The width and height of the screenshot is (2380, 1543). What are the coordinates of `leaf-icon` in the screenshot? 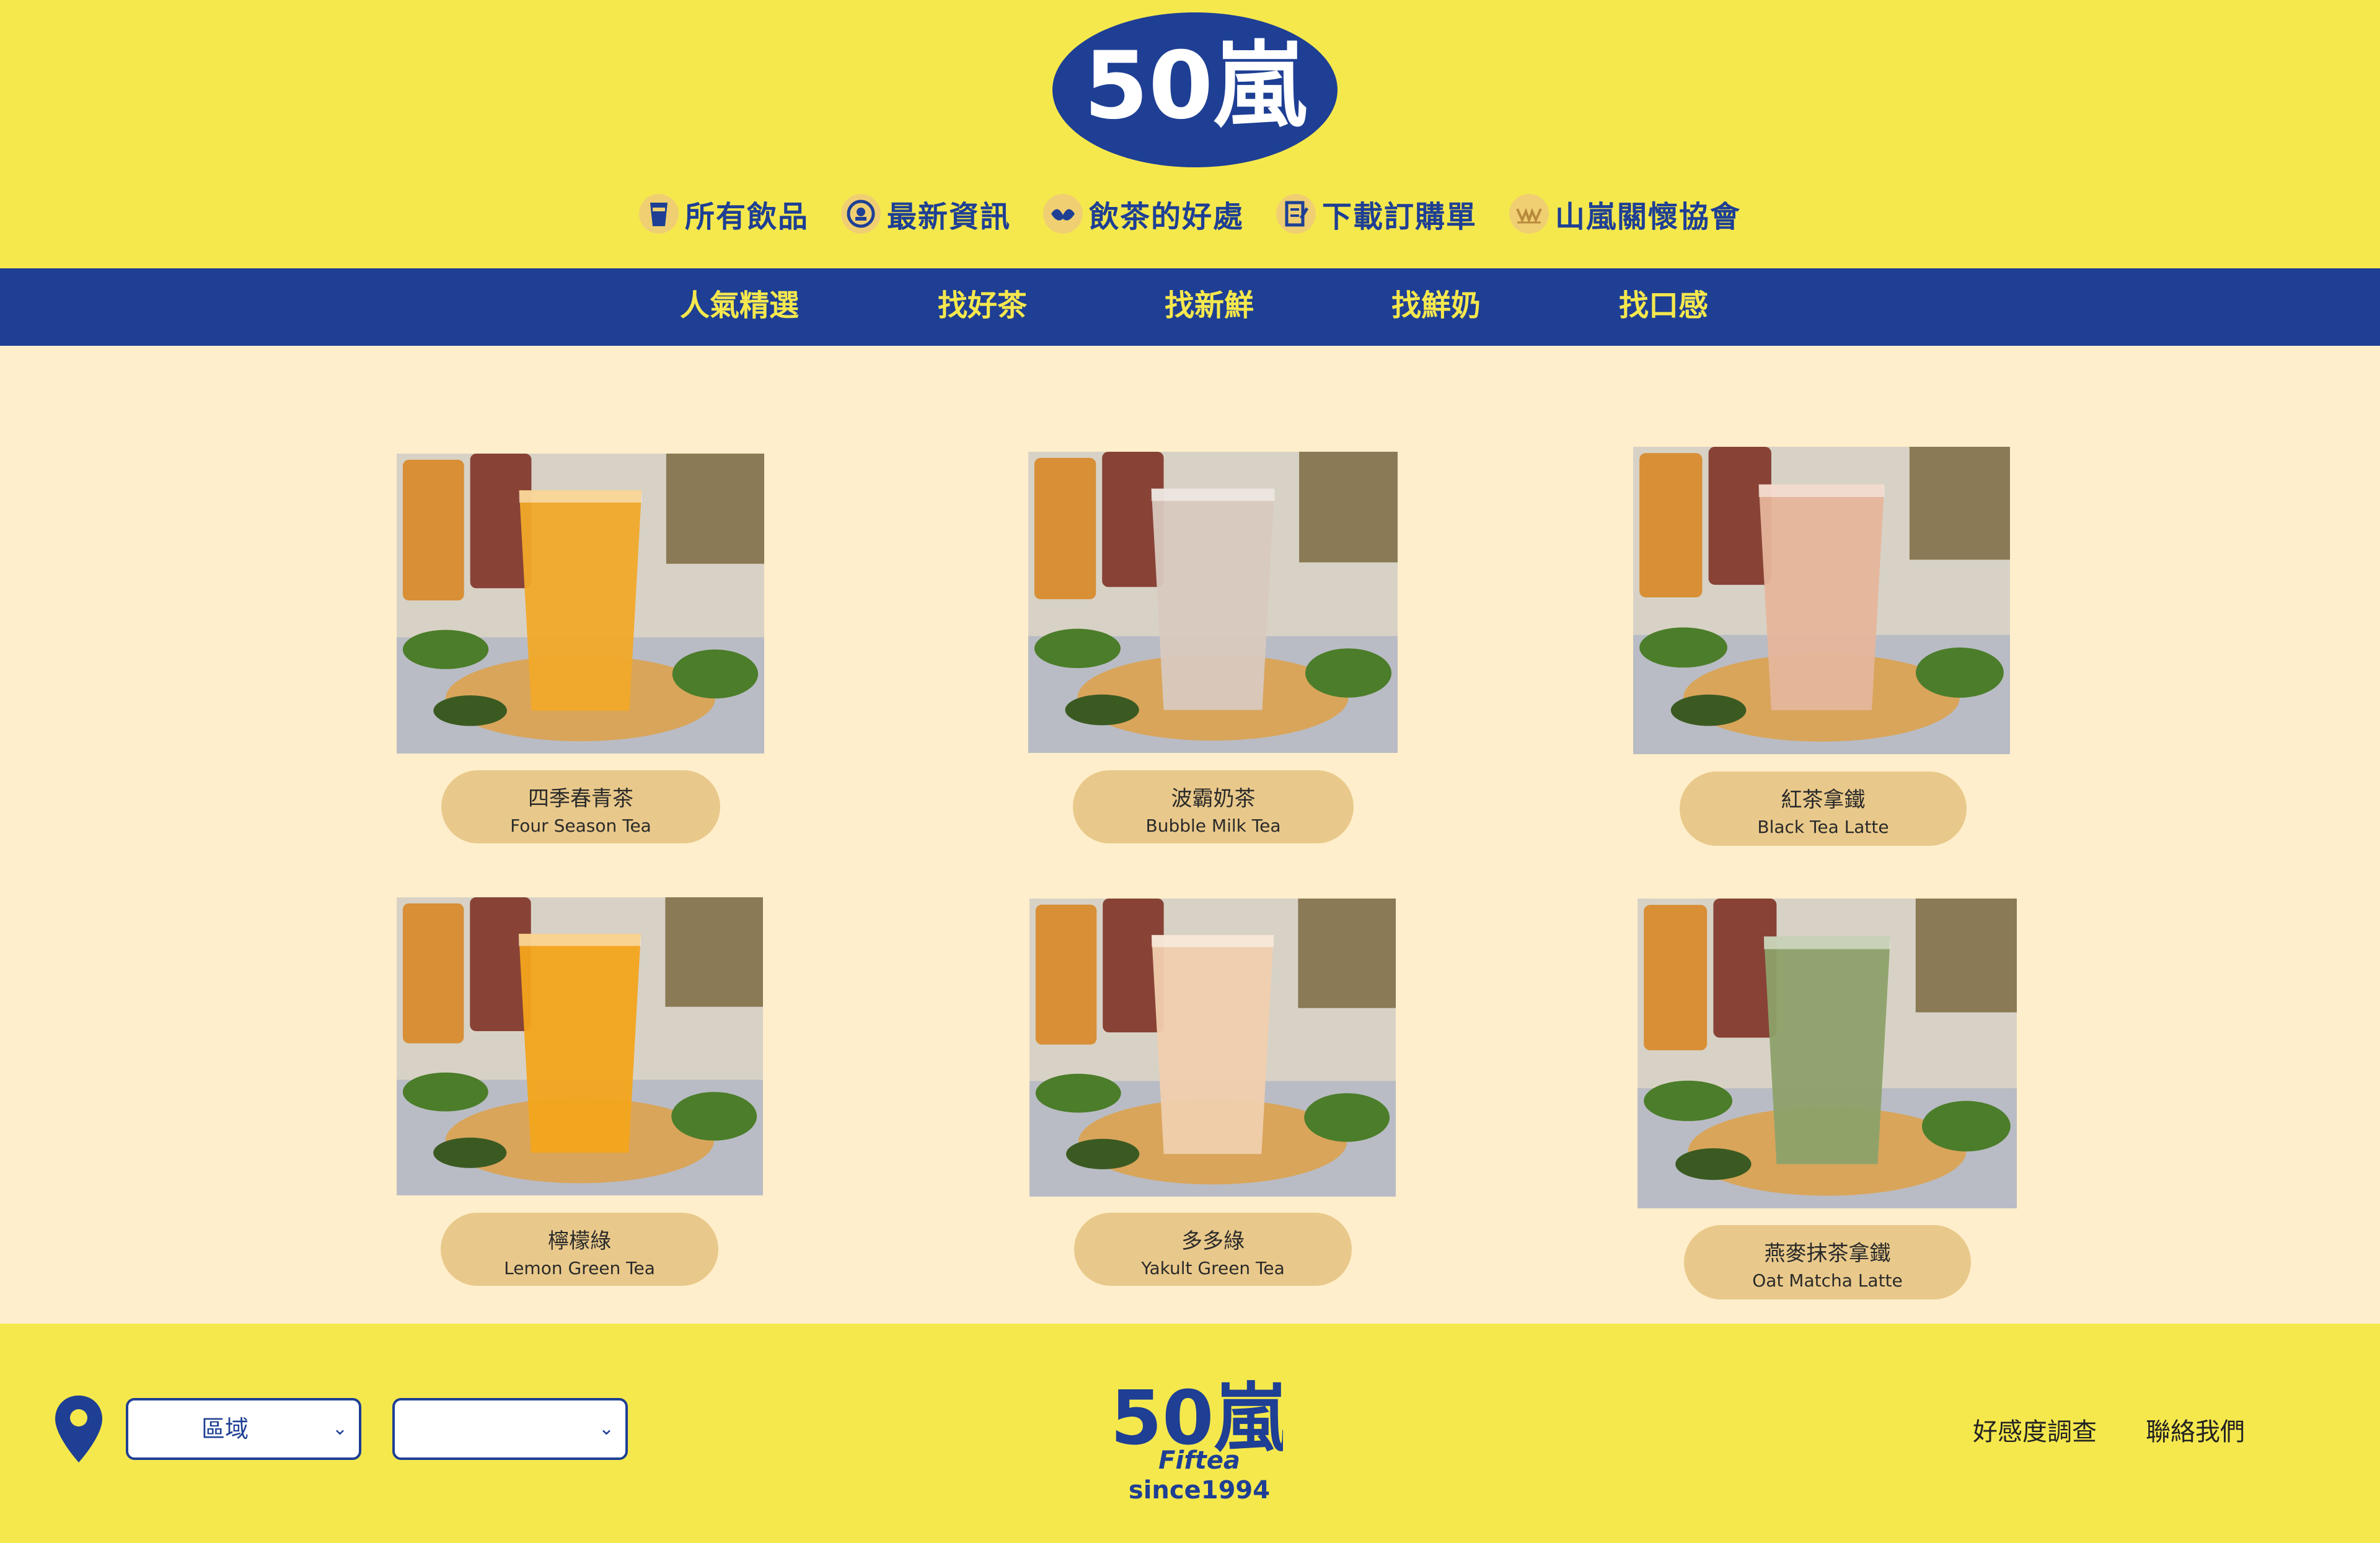 It's located at (1062, 214).